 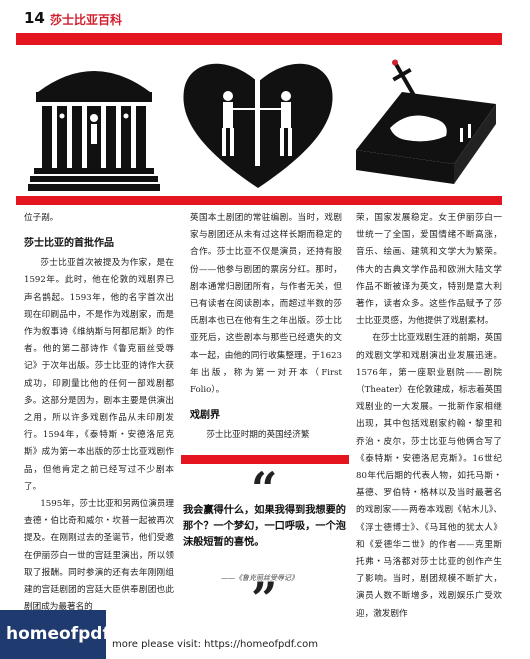 What do you see at coordinates (215, 644) in the screenshot?
I see `visit-link: more please visit: https://homeofpdf.com` at bounding box center [215, 644].